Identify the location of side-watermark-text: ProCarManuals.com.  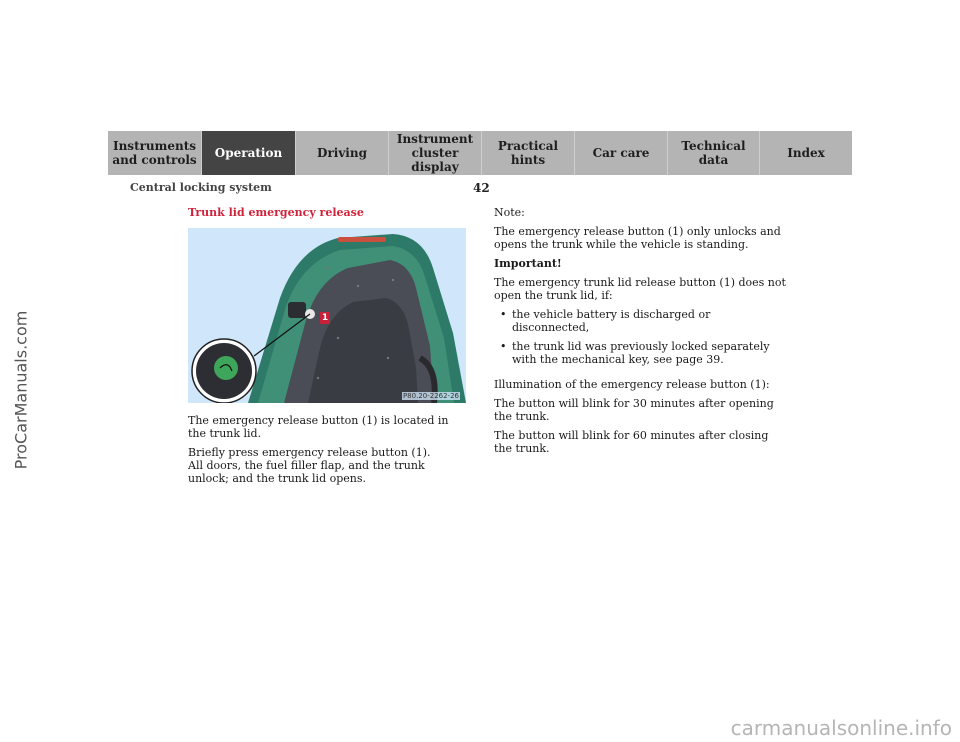
(21, 390).